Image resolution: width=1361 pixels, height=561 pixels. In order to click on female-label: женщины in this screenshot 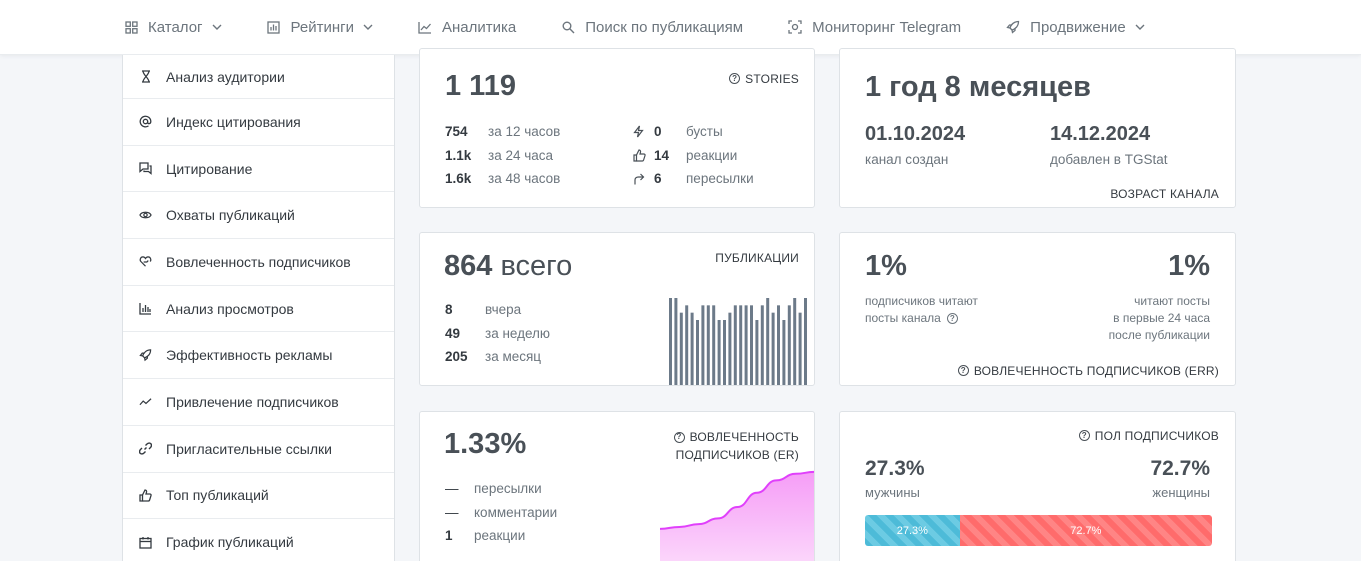, I will do `click(1181, 492)`.